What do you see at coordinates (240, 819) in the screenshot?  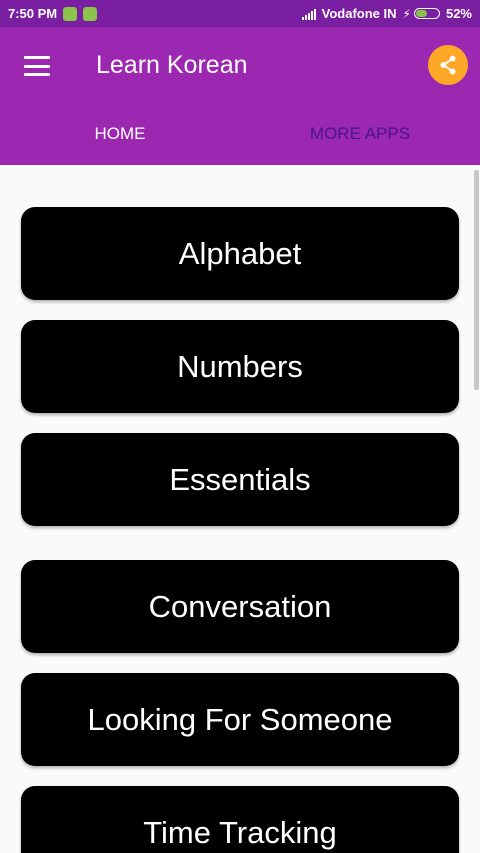 I see `time-tracking-button: Time Tracking` at bounding box center [240, 819].